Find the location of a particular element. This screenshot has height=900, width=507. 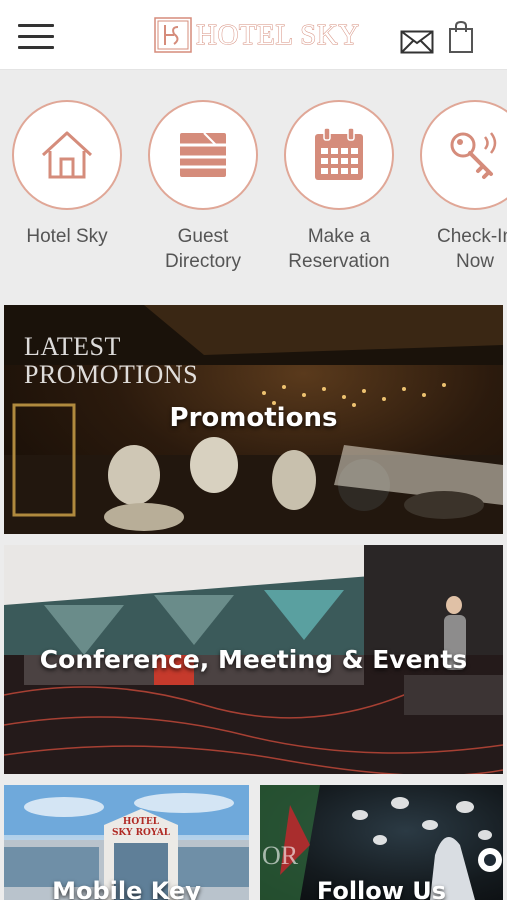

brand-name: HOTEL SKY is located at coordinates (278, 34).